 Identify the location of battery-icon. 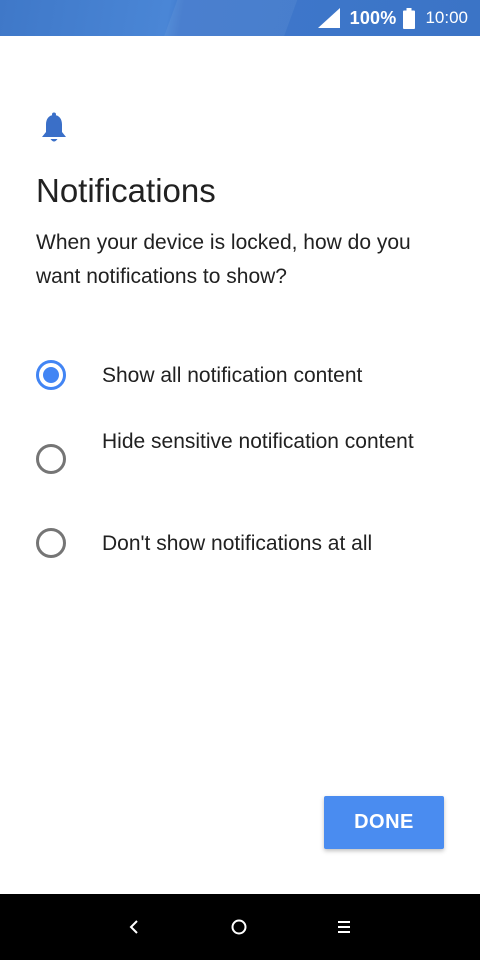
(409, 18).